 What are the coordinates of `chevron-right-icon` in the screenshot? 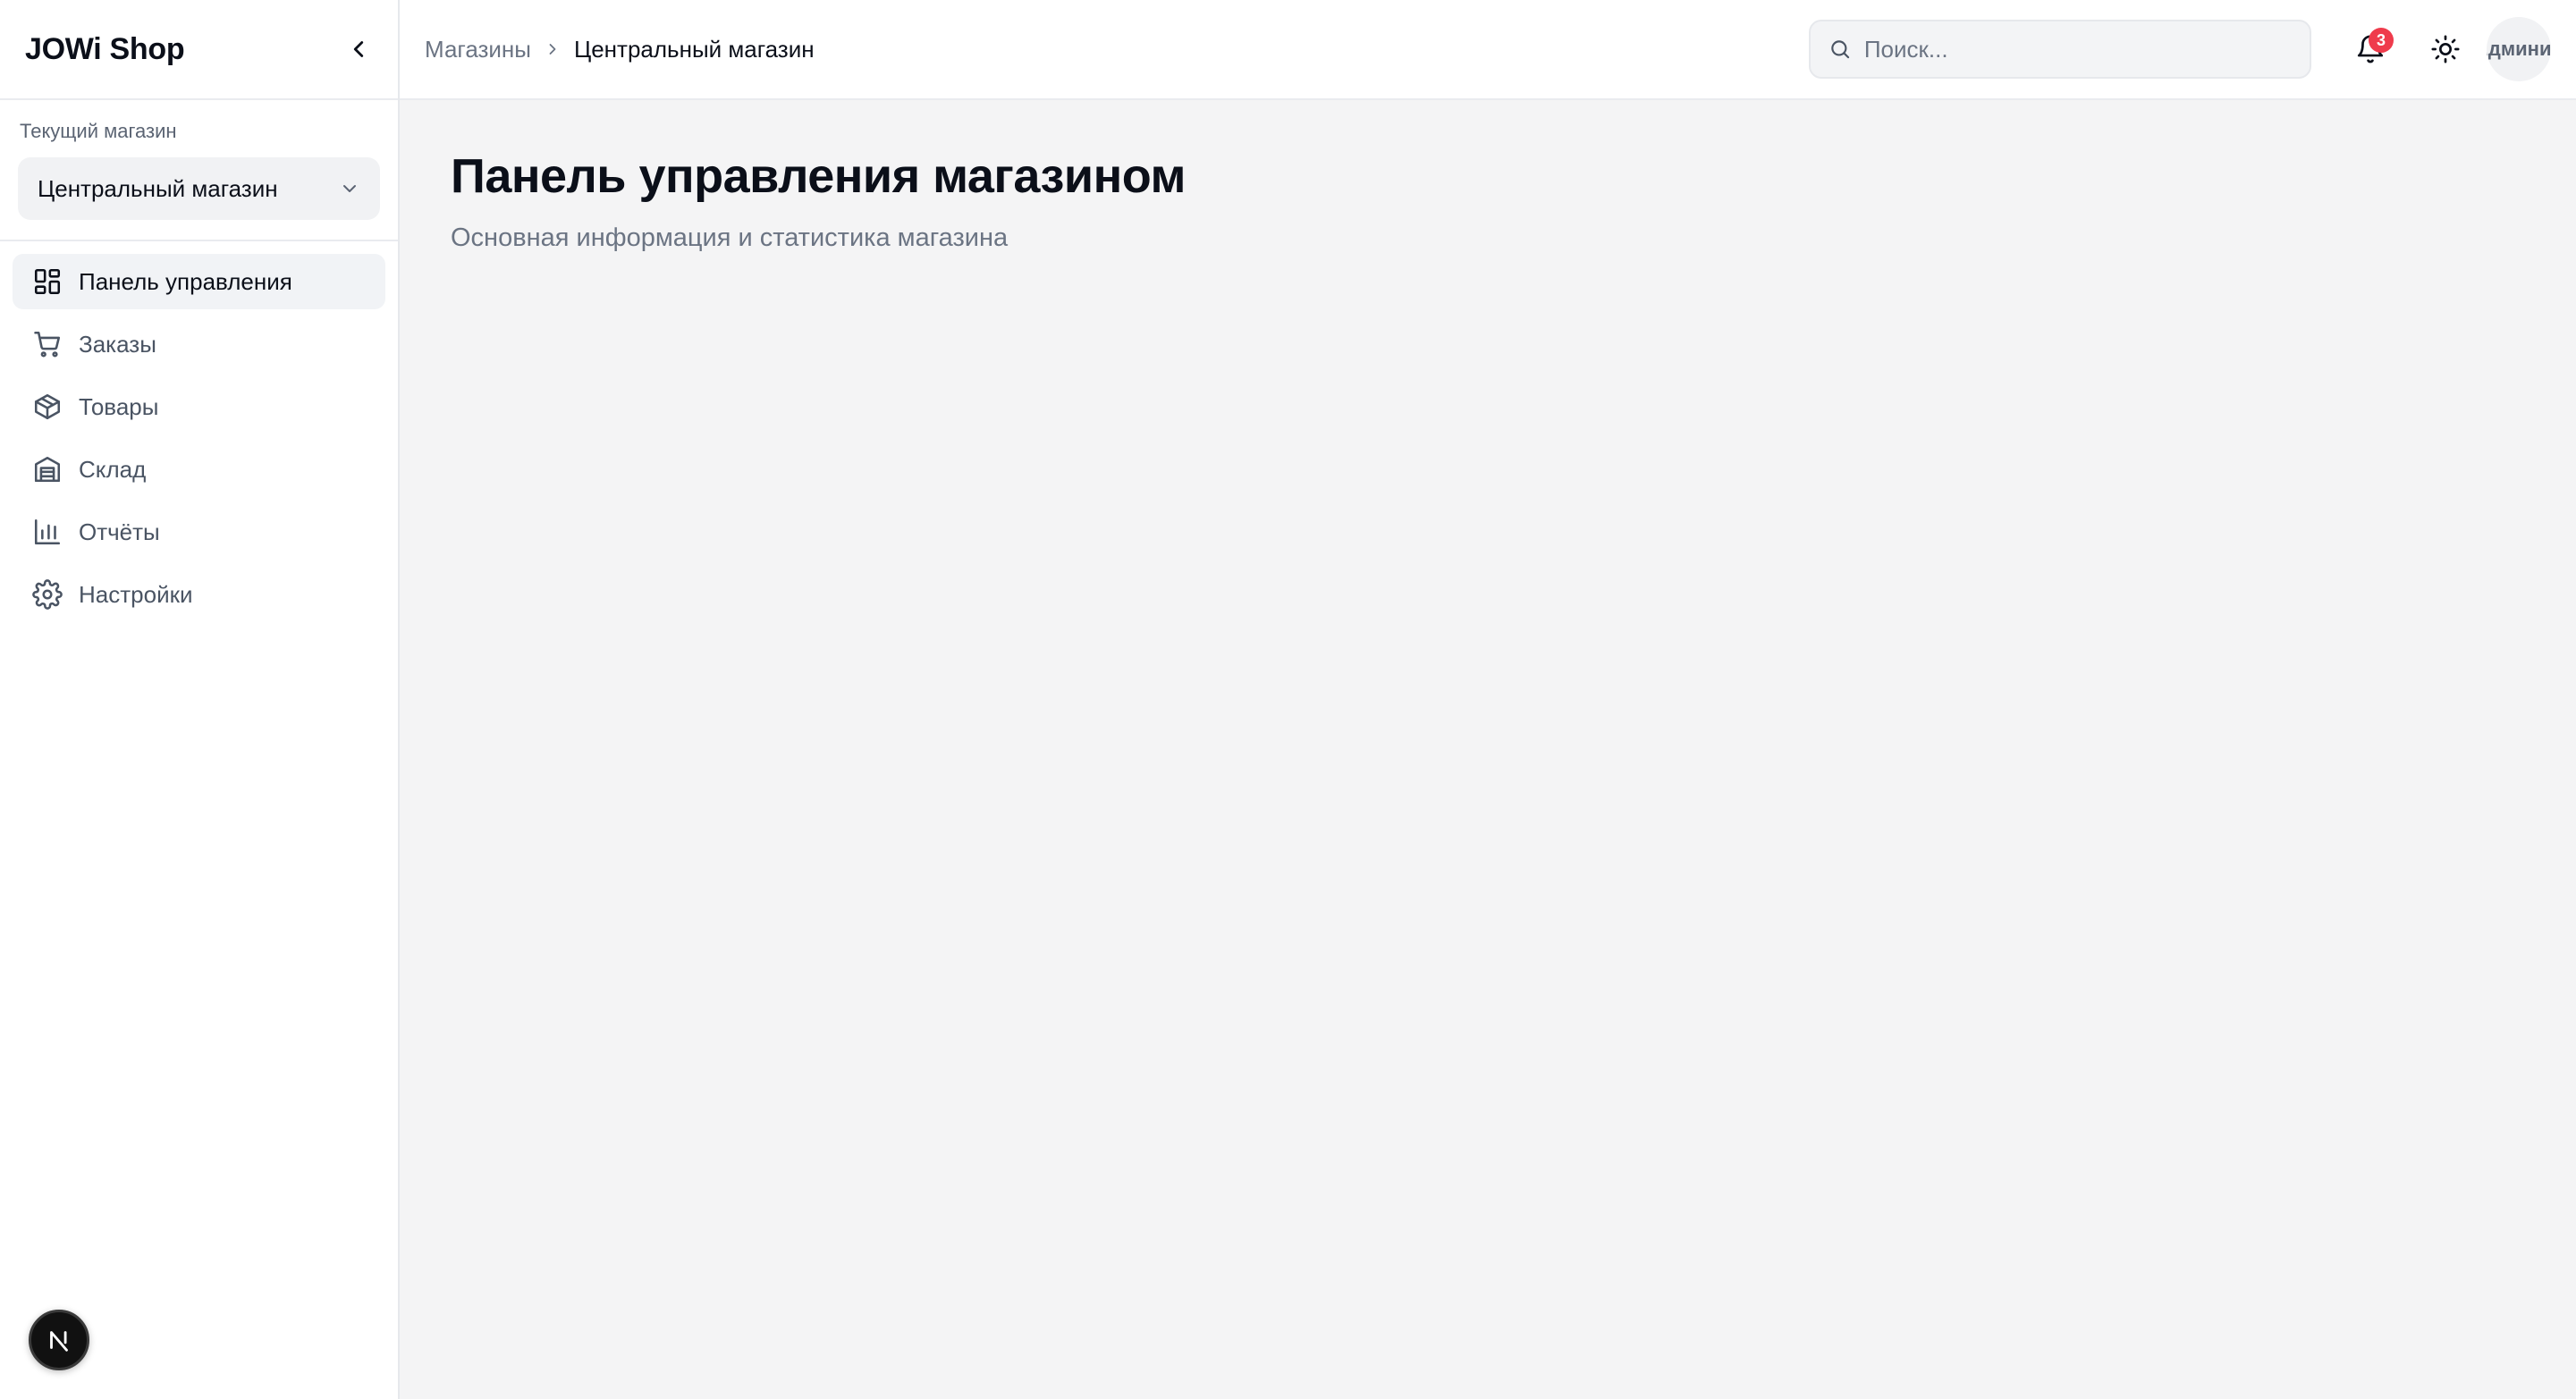 It's located at (553, 49).